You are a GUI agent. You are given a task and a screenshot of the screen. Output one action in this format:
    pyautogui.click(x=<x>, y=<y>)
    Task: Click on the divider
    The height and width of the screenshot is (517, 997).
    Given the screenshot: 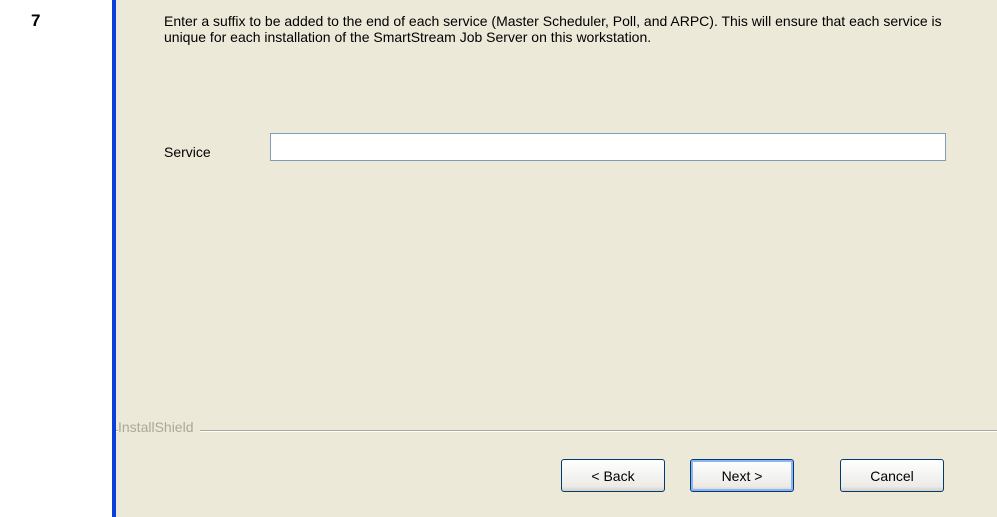 What is the action you would take?
    pyautogui.click(x=556, y=431)
    